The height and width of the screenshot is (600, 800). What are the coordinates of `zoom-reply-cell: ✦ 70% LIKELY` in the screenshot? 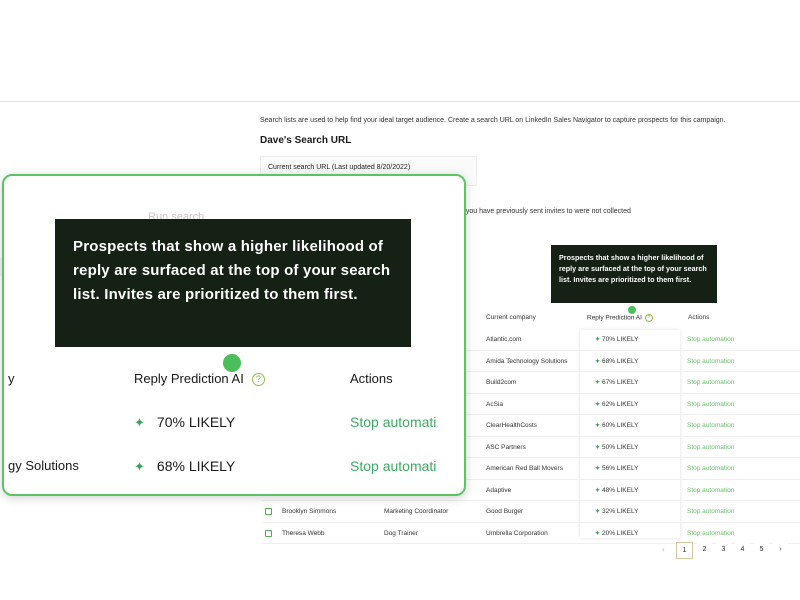 It's located at (185, 422).